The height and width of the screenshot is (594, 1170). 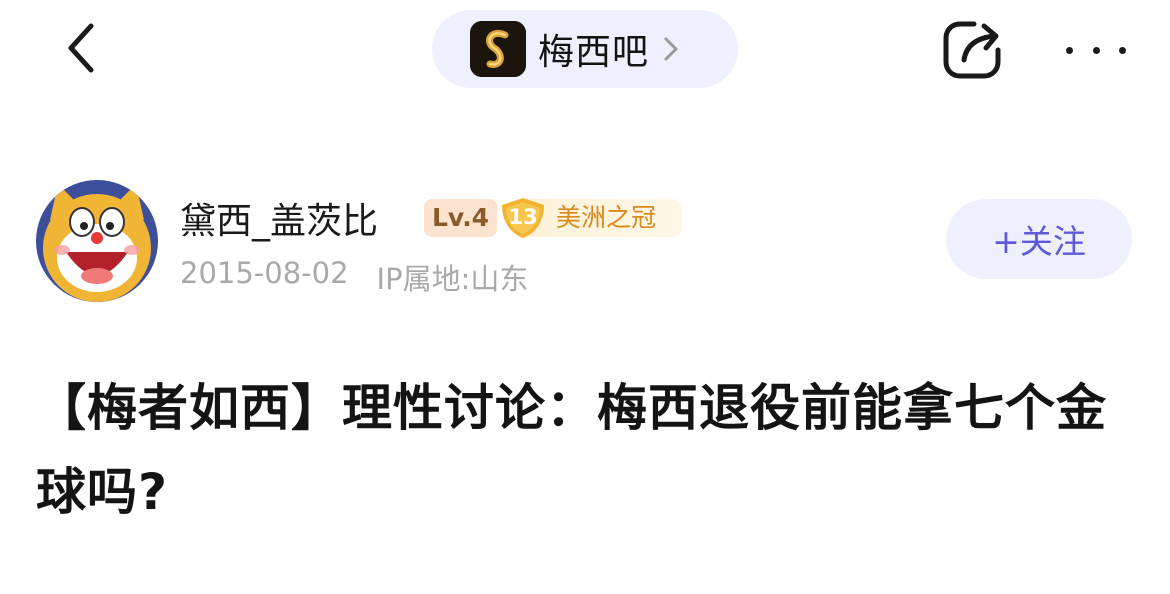 I want to click on post-meta: 2015-08-02 IP属地:山东, so click(x=354, y=277).